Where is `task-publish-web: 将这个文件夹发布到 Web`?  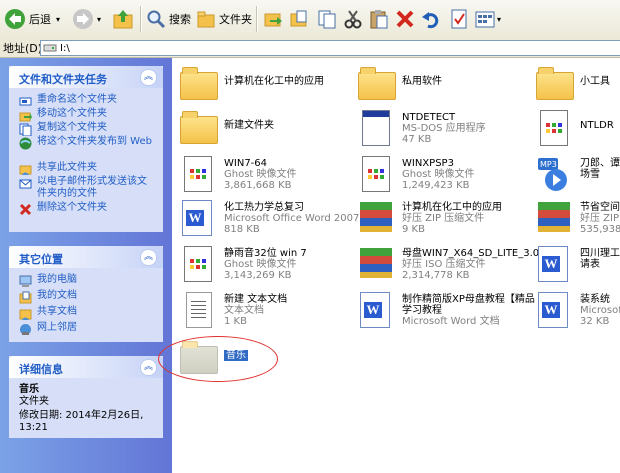
task-publish-web: 将这个文件夹发布到 Web is located at coordinates (87, 143).